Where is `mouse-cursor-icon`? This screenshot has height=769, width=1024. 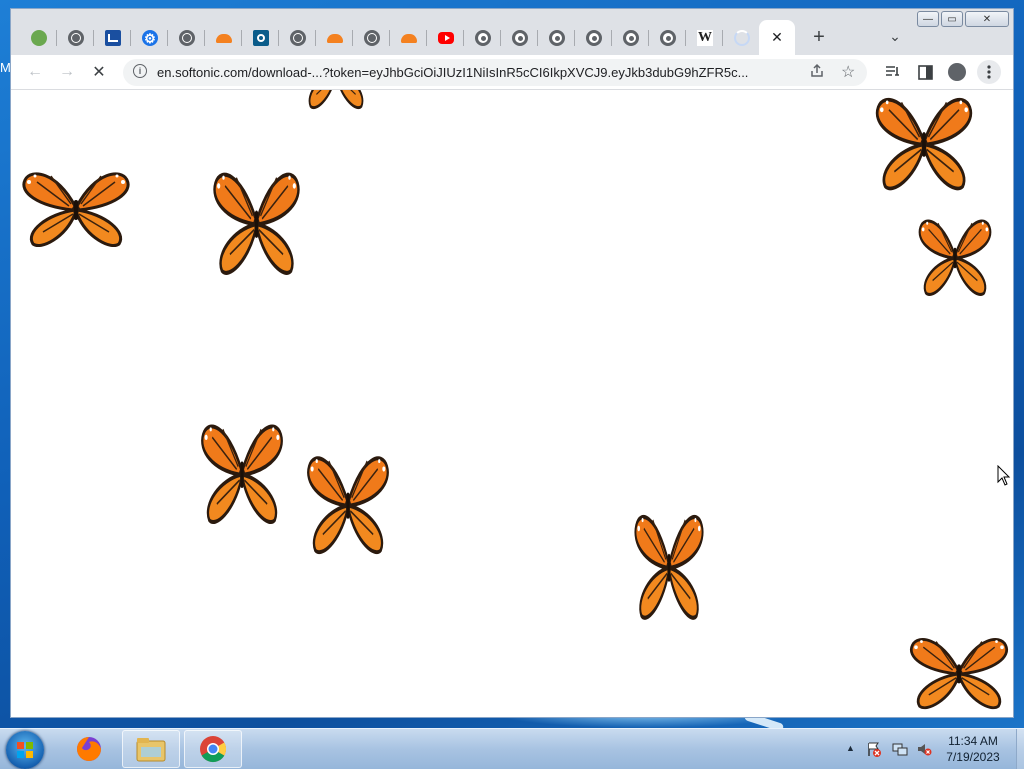
mouse-cursor-icon is located at coordinates (1004, 475).